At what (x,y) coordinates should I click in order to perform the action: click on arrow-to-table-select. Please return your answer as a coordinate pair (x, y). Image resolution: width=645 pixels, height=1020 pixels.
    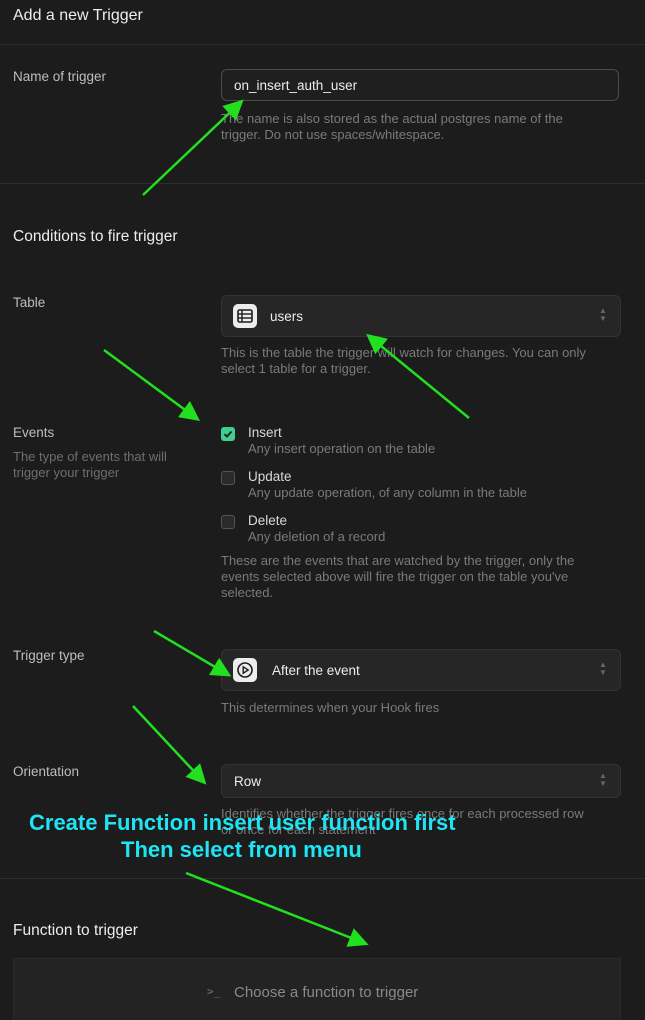
    Looking at the image, I should click on (418, 376).